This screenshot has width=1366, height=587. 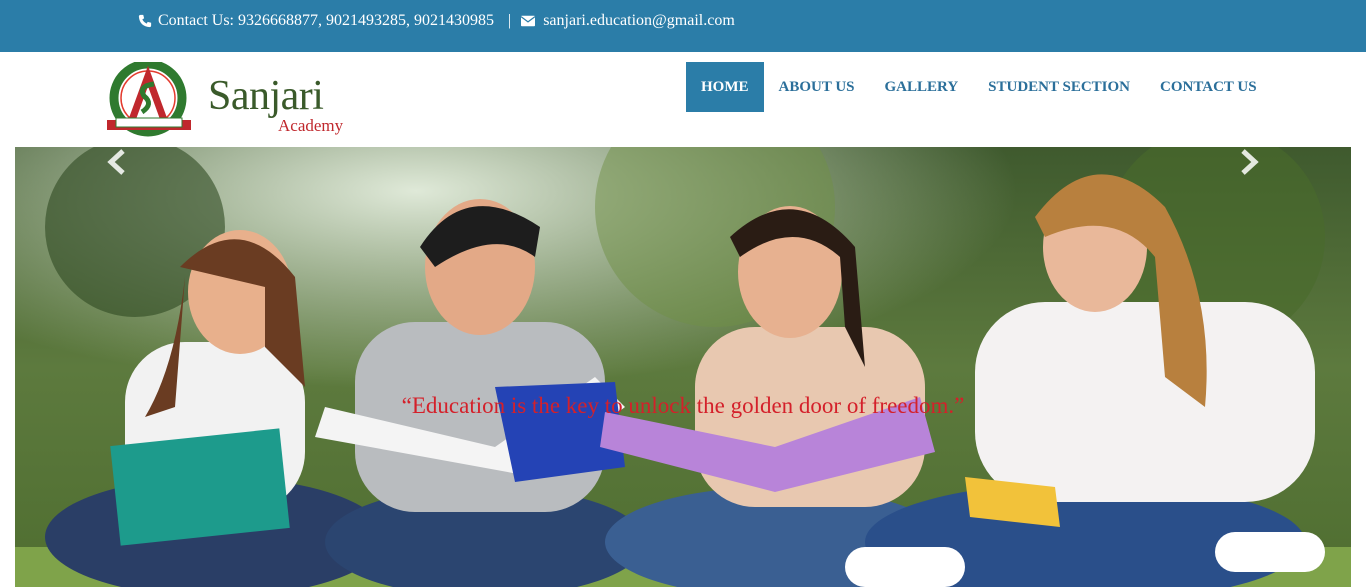 What do you see at coordinates (266, 96) in the screenshot?
I see `brand-name: Sanjari` at bounding box center [266, 96].